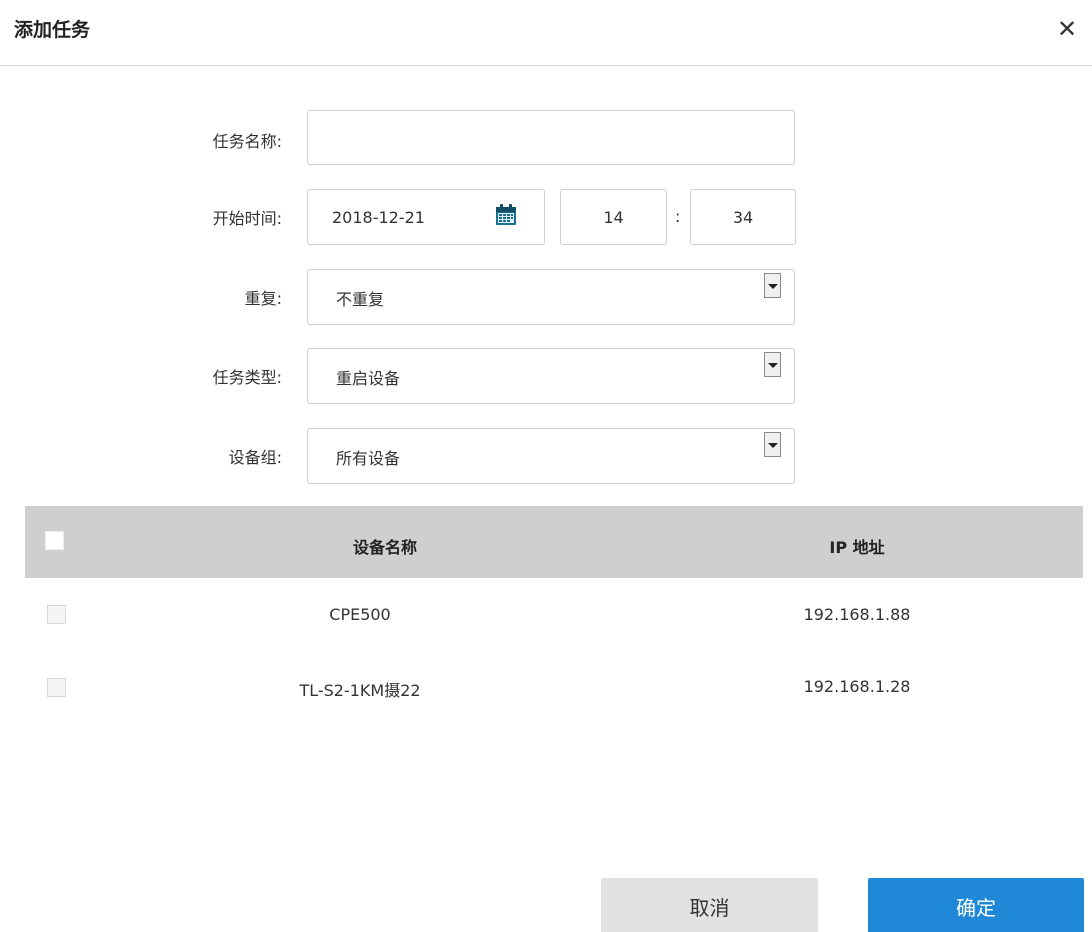 The height and width of the screenshot is (932, 1092). What do you see at coordinates (857, 614) in the screenshot?
I see `device-ip-cell: 192.168.1.88` at bounding box center [857, 614].